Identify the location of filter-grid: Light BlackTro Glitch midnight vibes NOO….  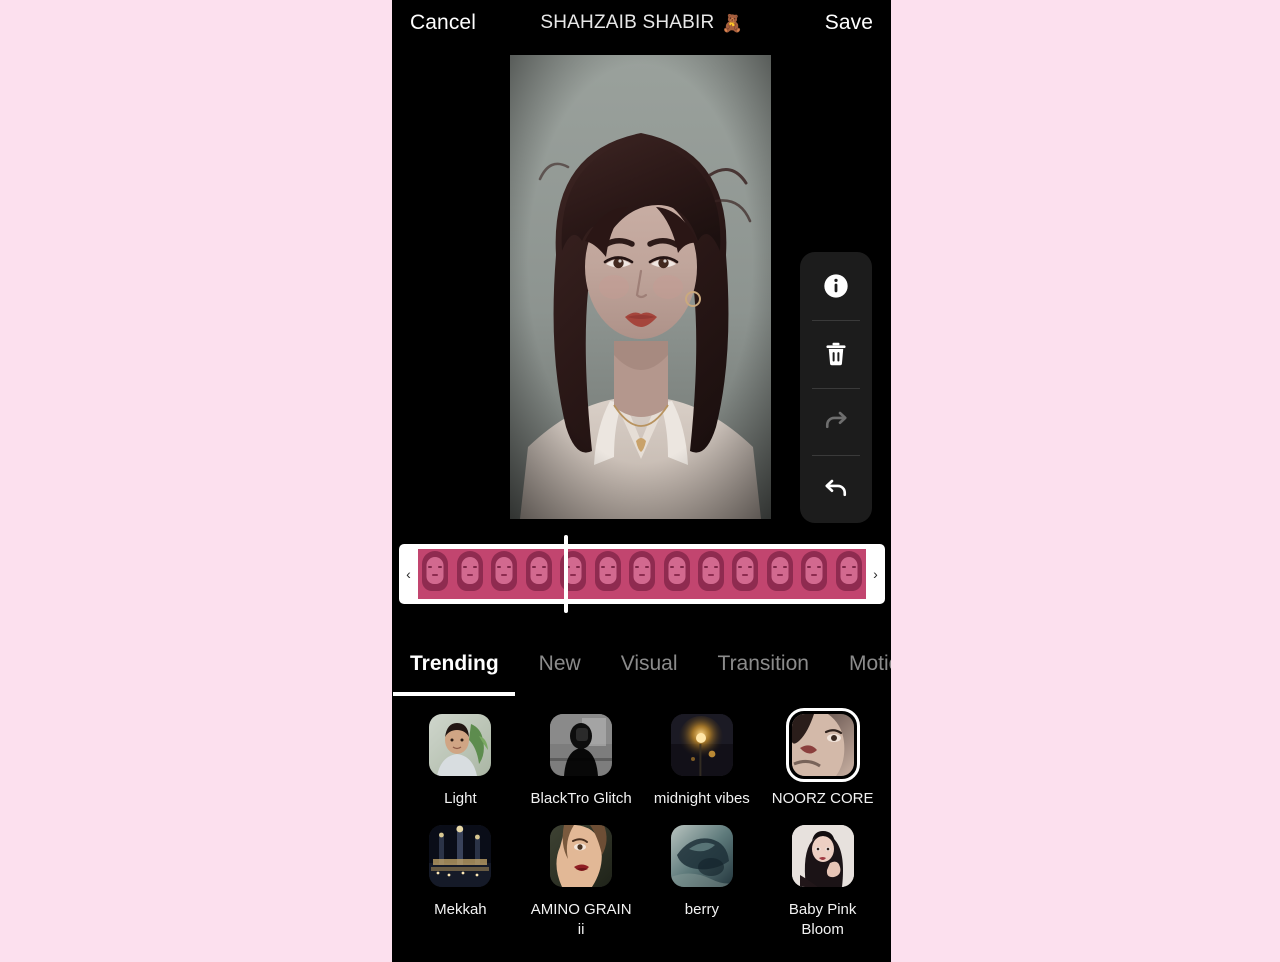
(641, 820).